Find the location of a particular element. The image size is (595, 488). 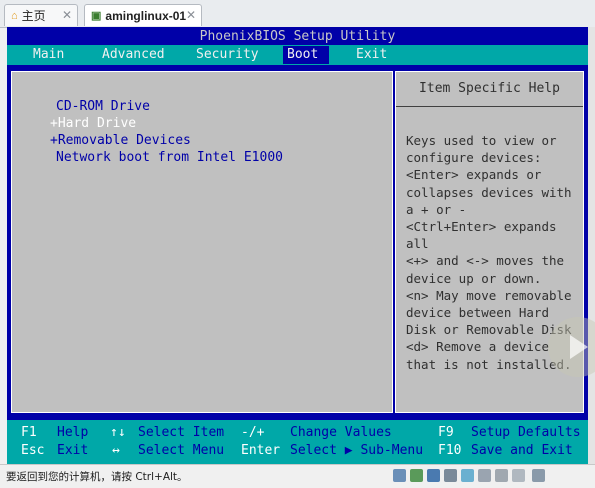

release-hint: 要返回到您的计算机，请按 Ctrl+Alt。 is located at coordinates (97, 477).